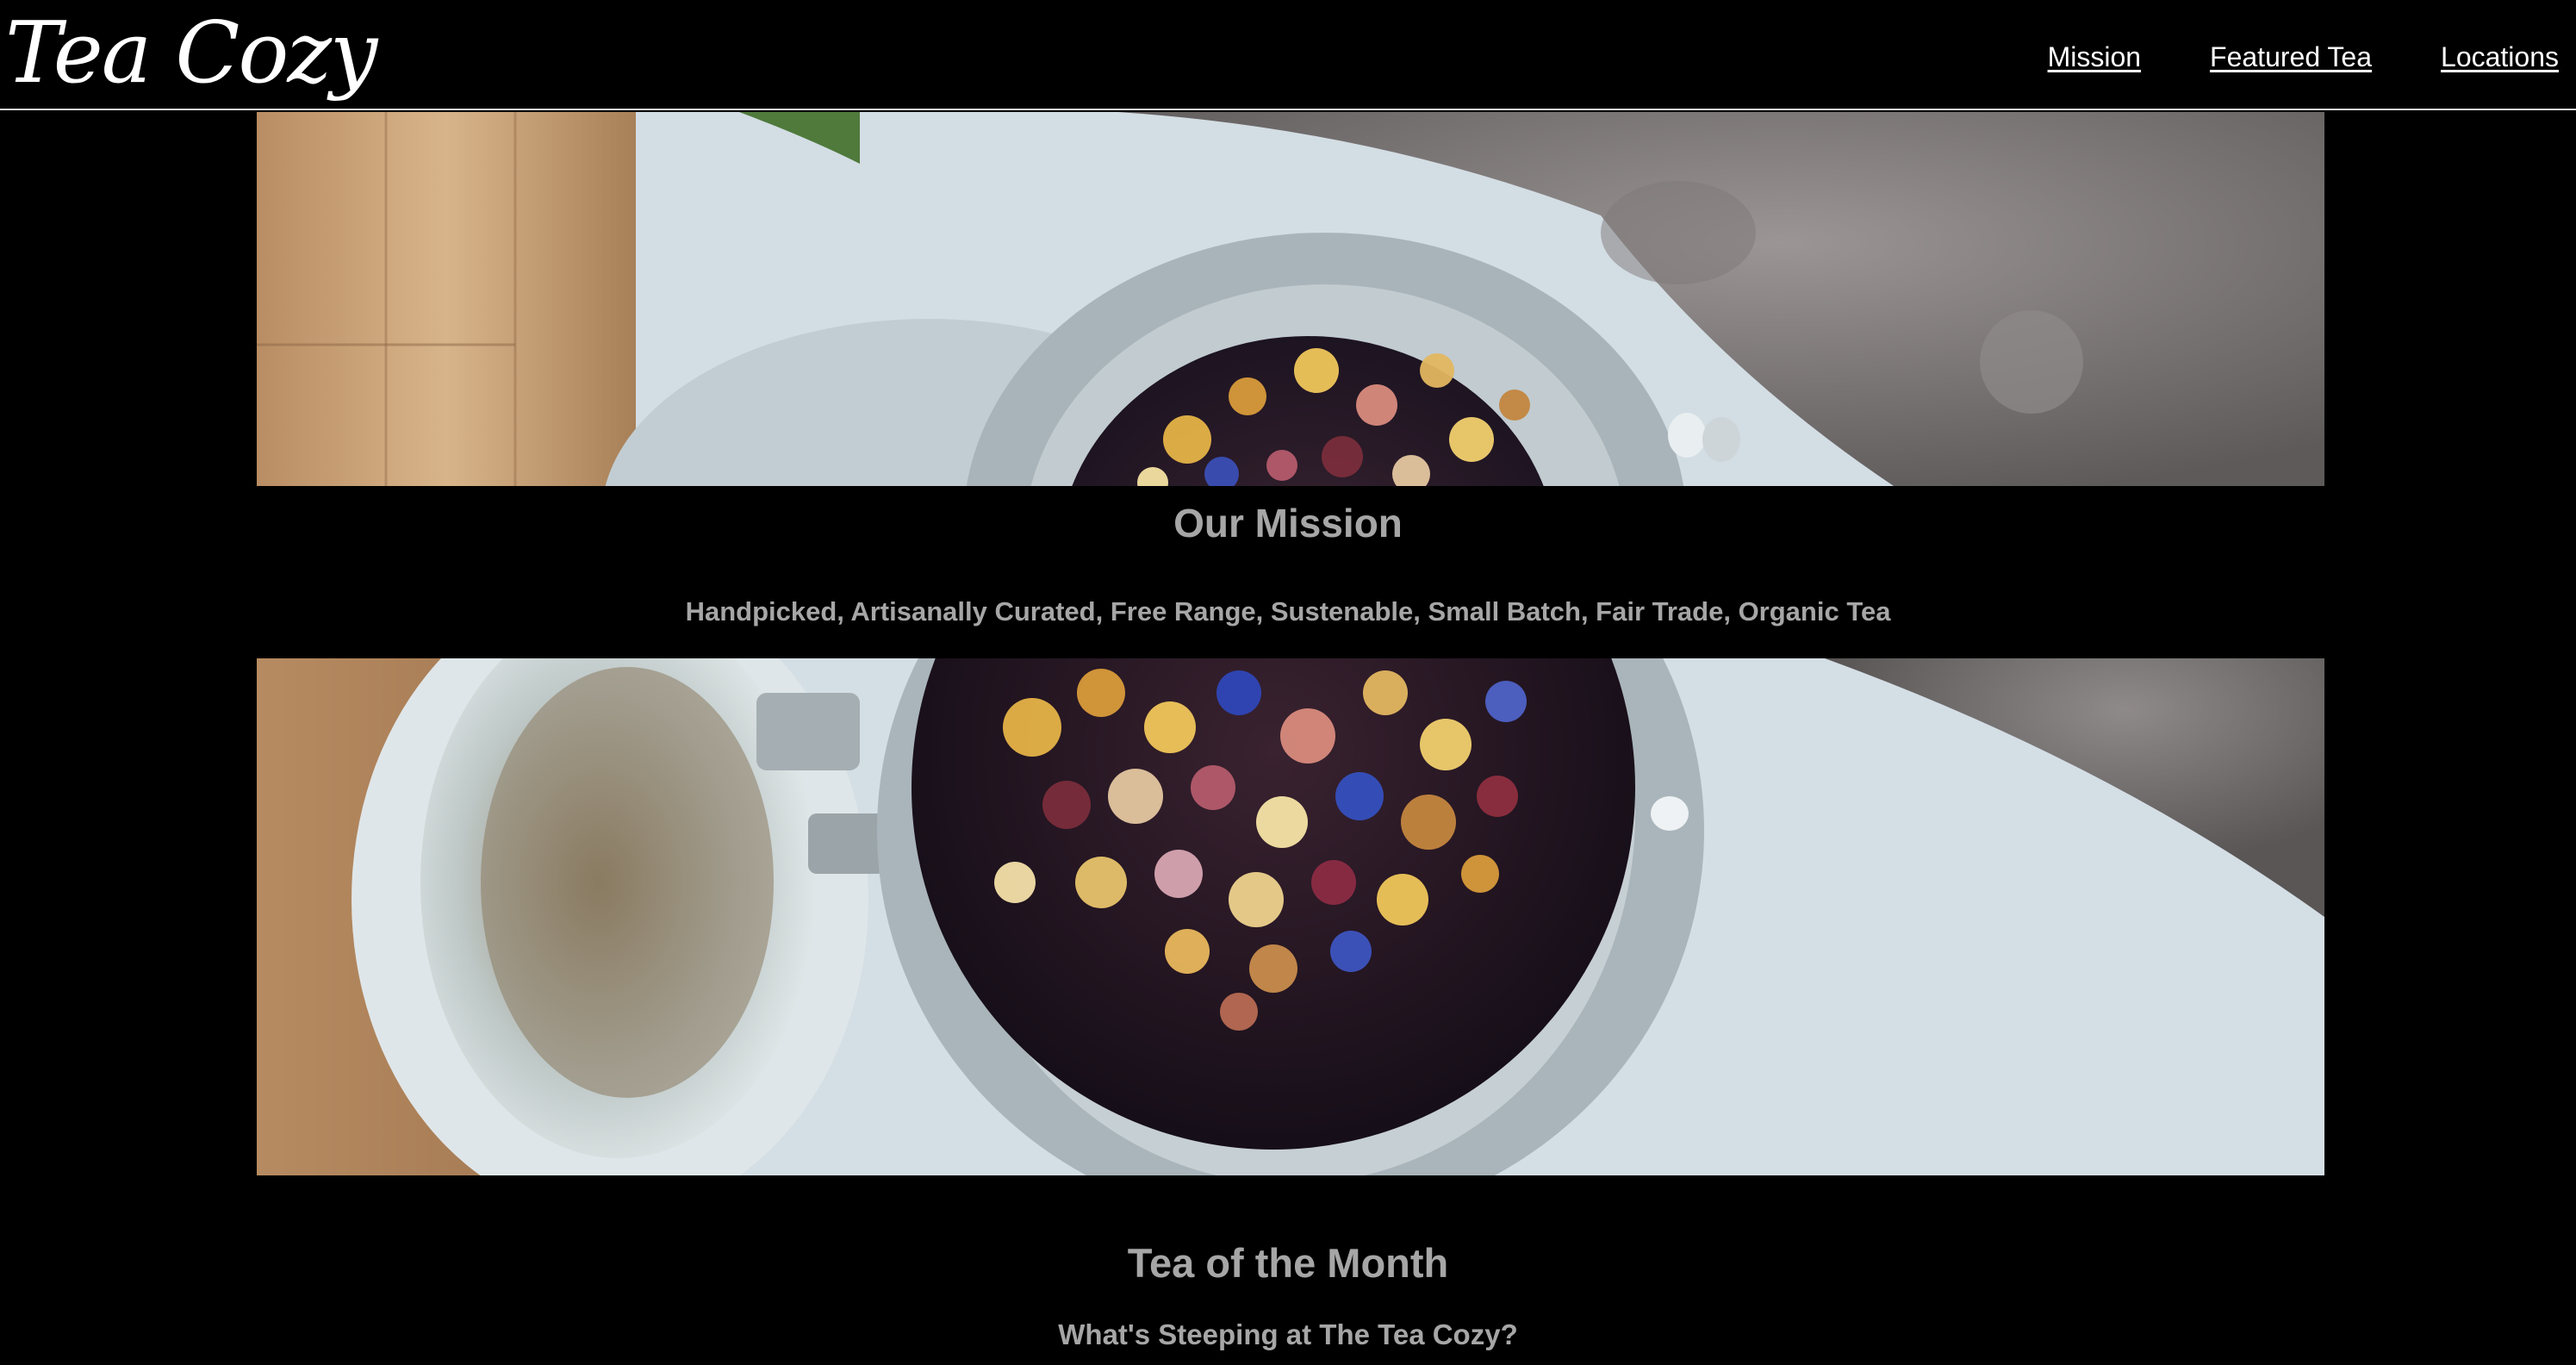 This screenshot has height=1365, width=2576. I want to click on mission-heading: Our Mission, so click(1288, 523).